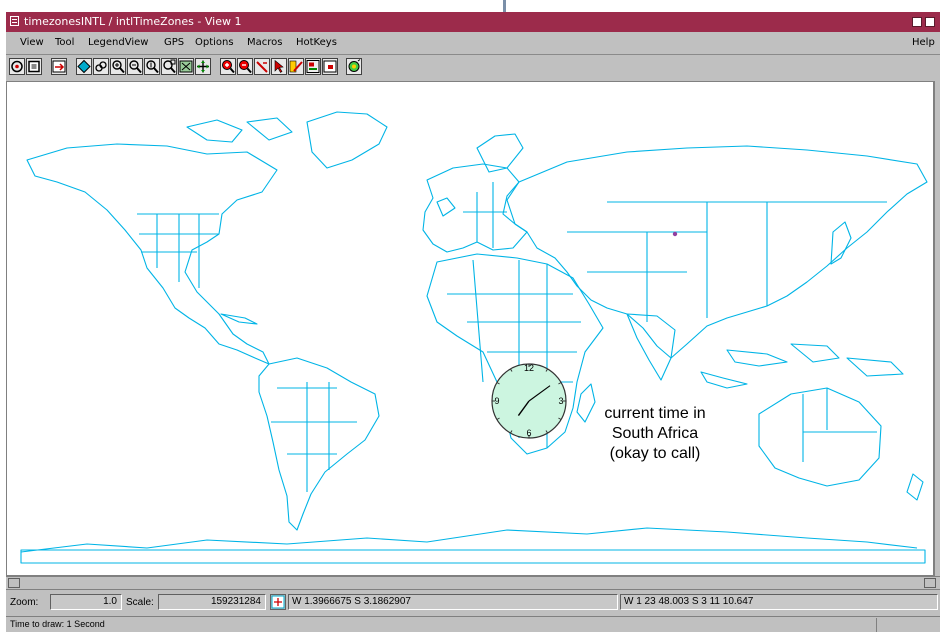 The image size is (940, 632). Describe the element at coordinates (262, 66) in the screenshot. I see `sketch-icon` at that location.